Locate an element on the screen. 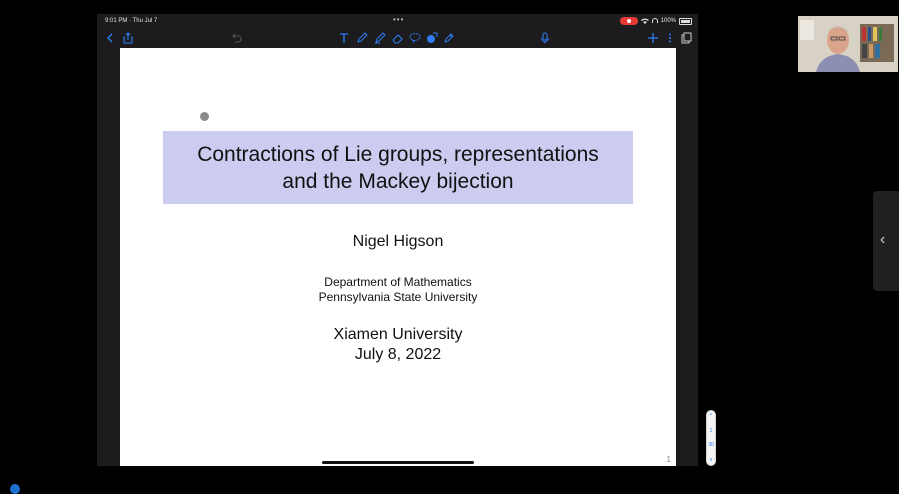  corner-indicator is located at coordinates (15, 489).